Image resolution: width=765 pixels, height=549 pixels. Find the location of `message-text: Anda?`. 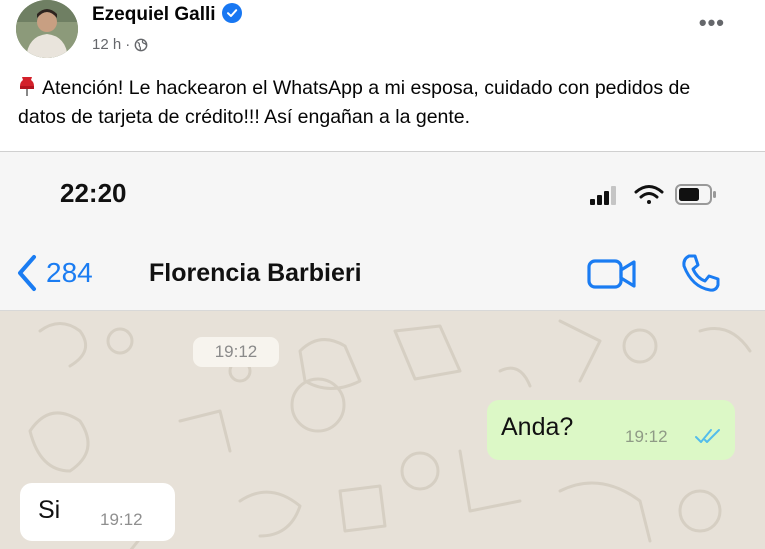

message-text: Anda? is located at coordinates (537, 427).